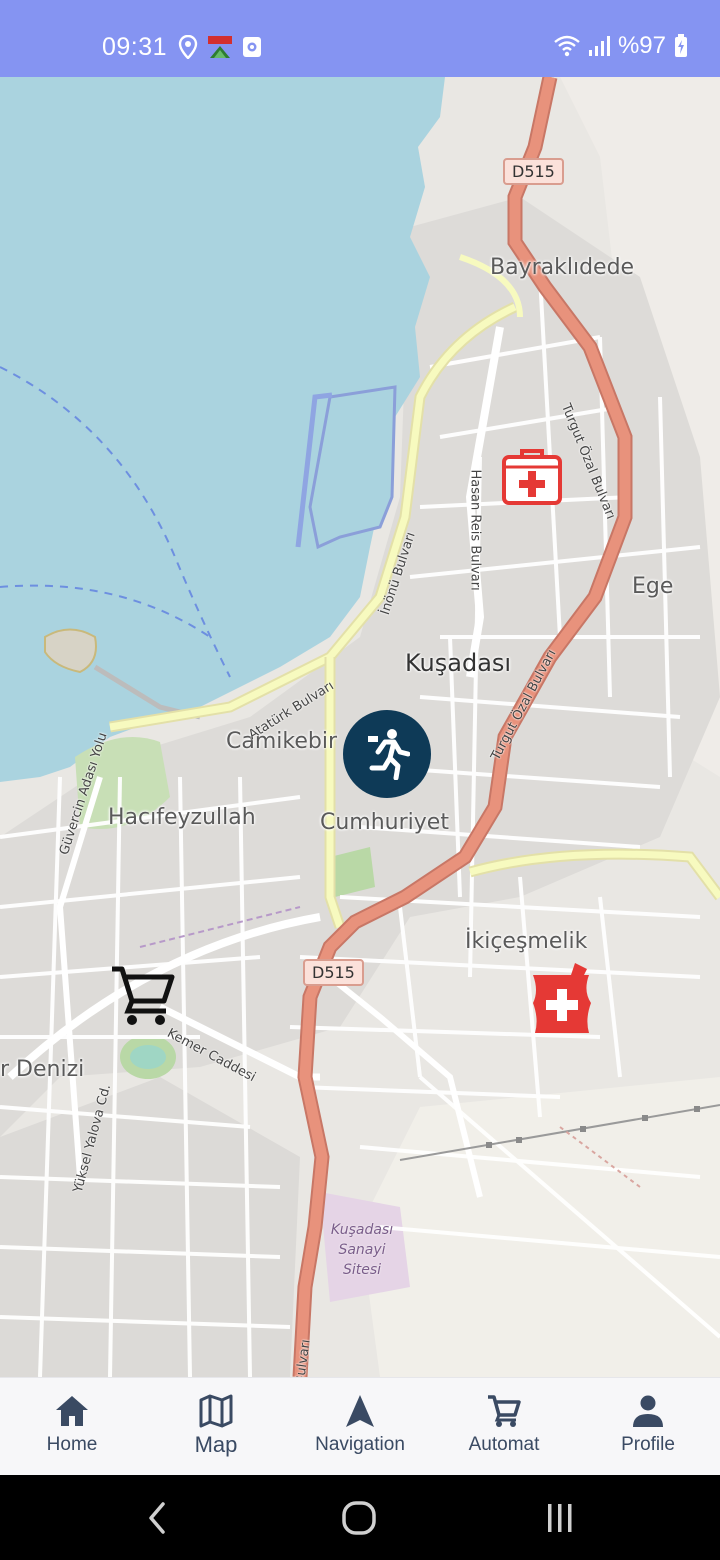  What do you see at coordinates (384, 822) in the screenshot?
I see `map-label-cumhuriyet: Cumhuriyet` at bounding box center [384, 822].